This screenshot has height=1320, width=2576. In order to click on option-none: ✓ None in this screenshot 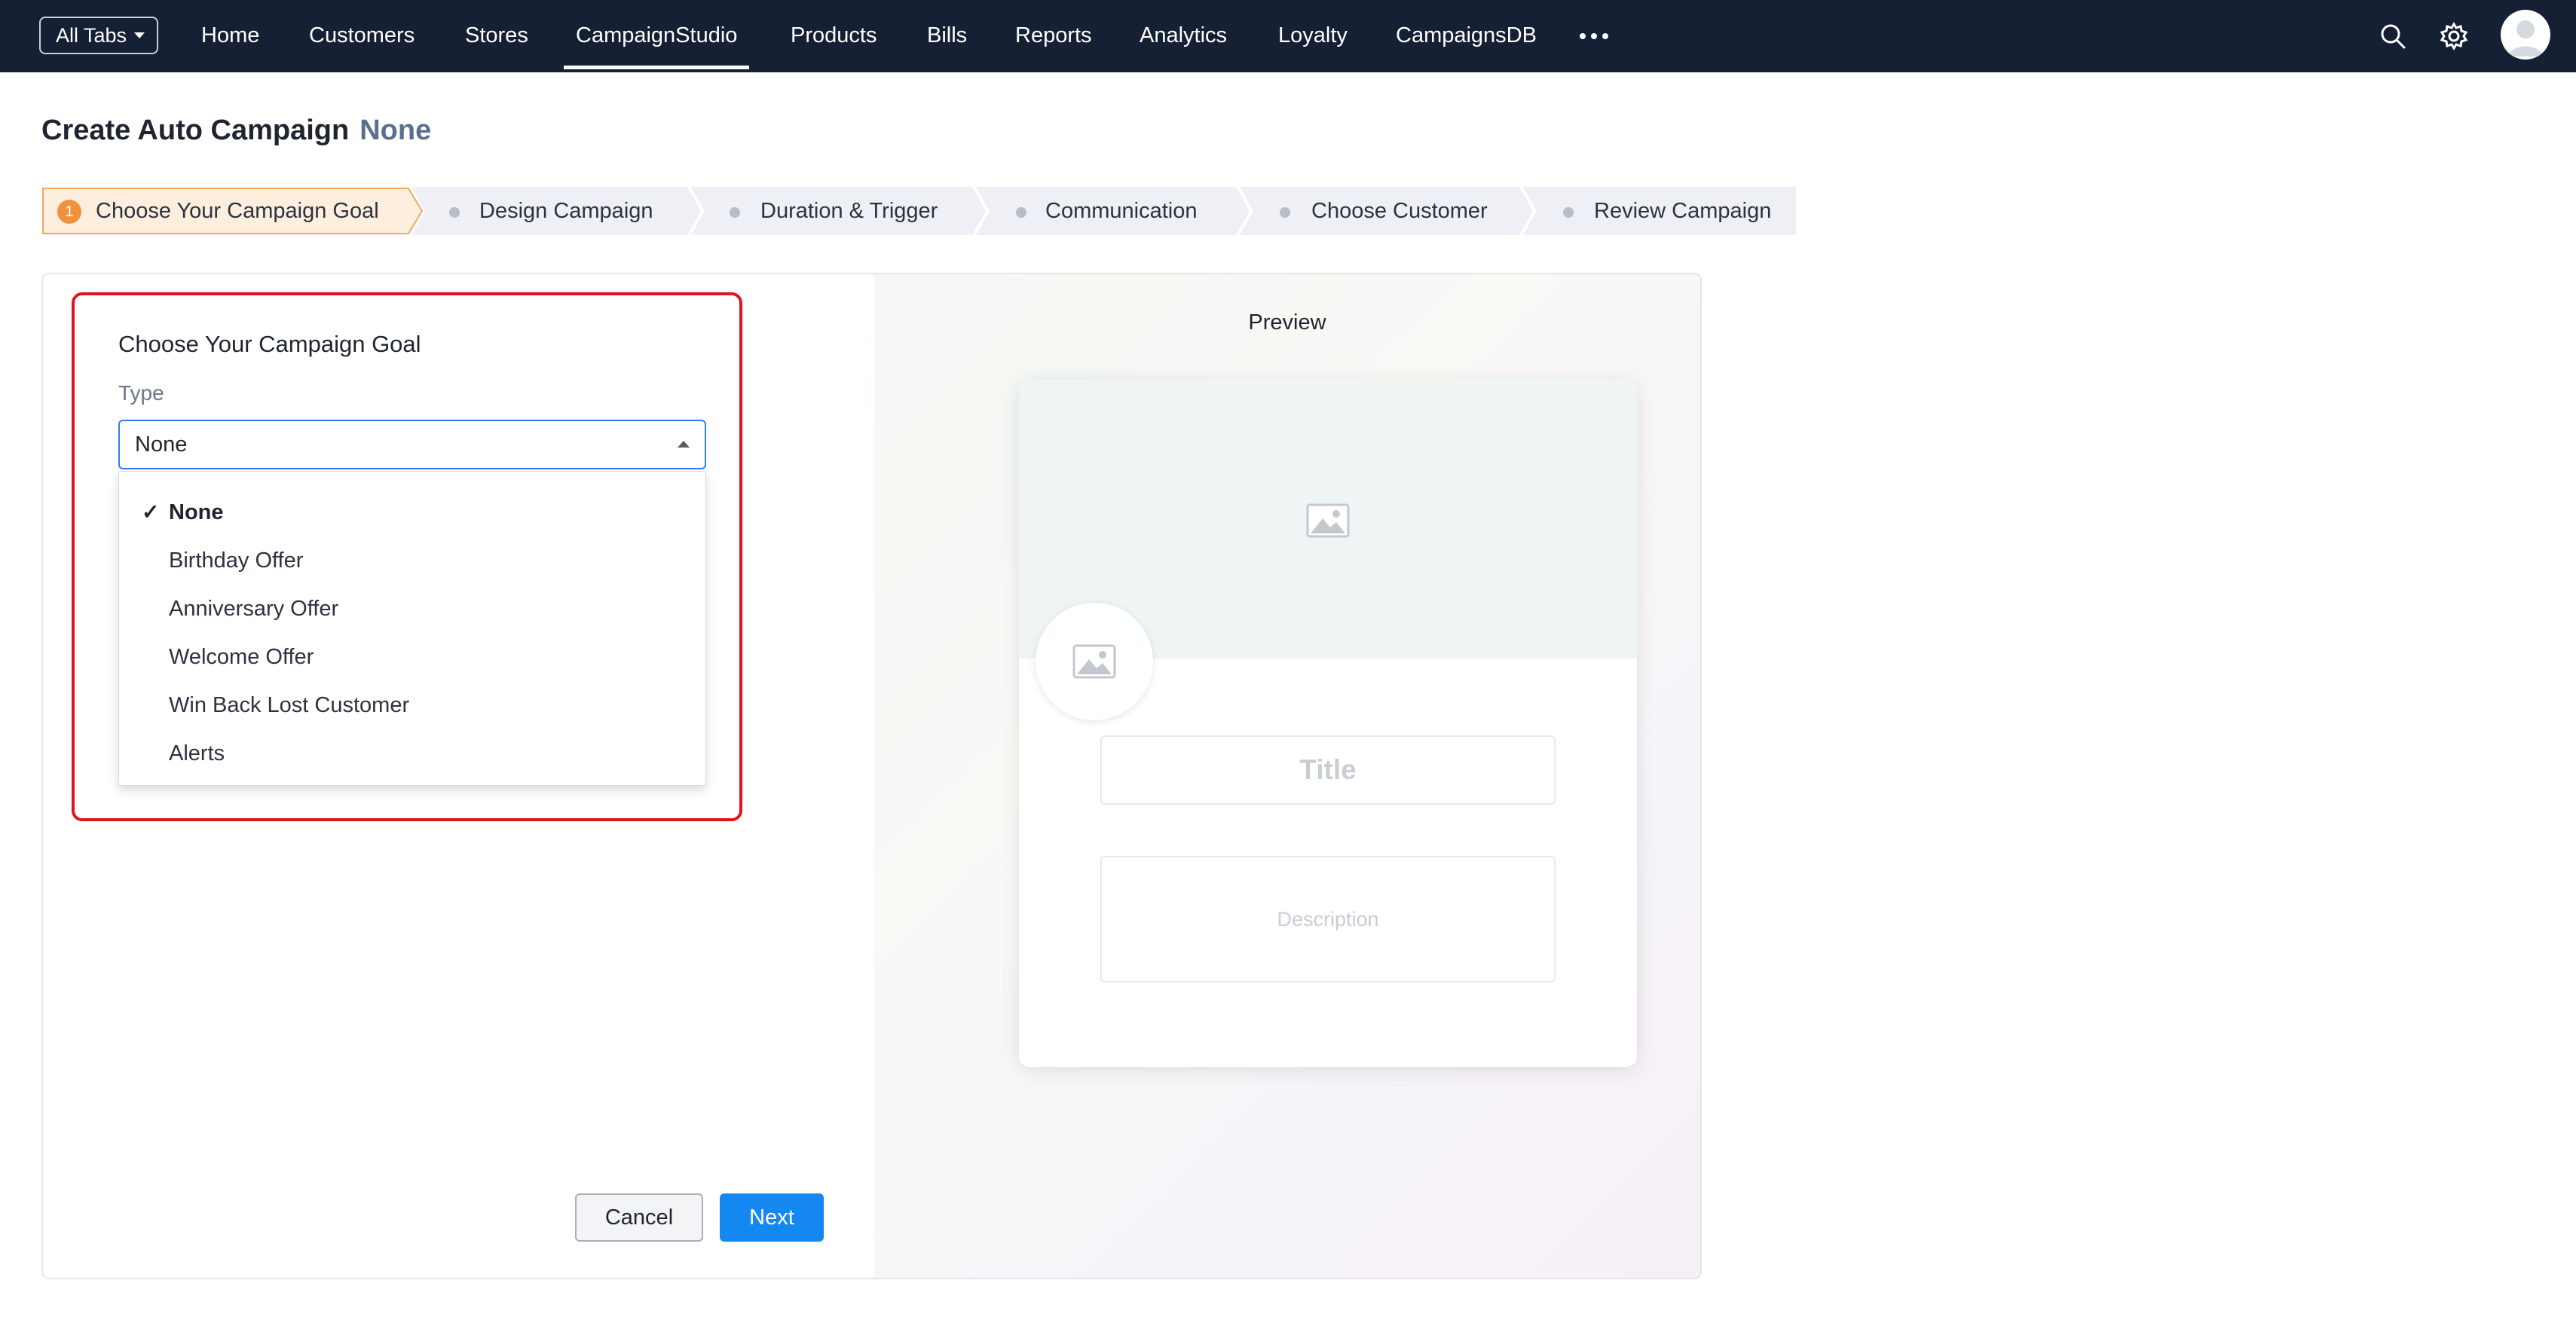, I will do `click(412, 512)`.